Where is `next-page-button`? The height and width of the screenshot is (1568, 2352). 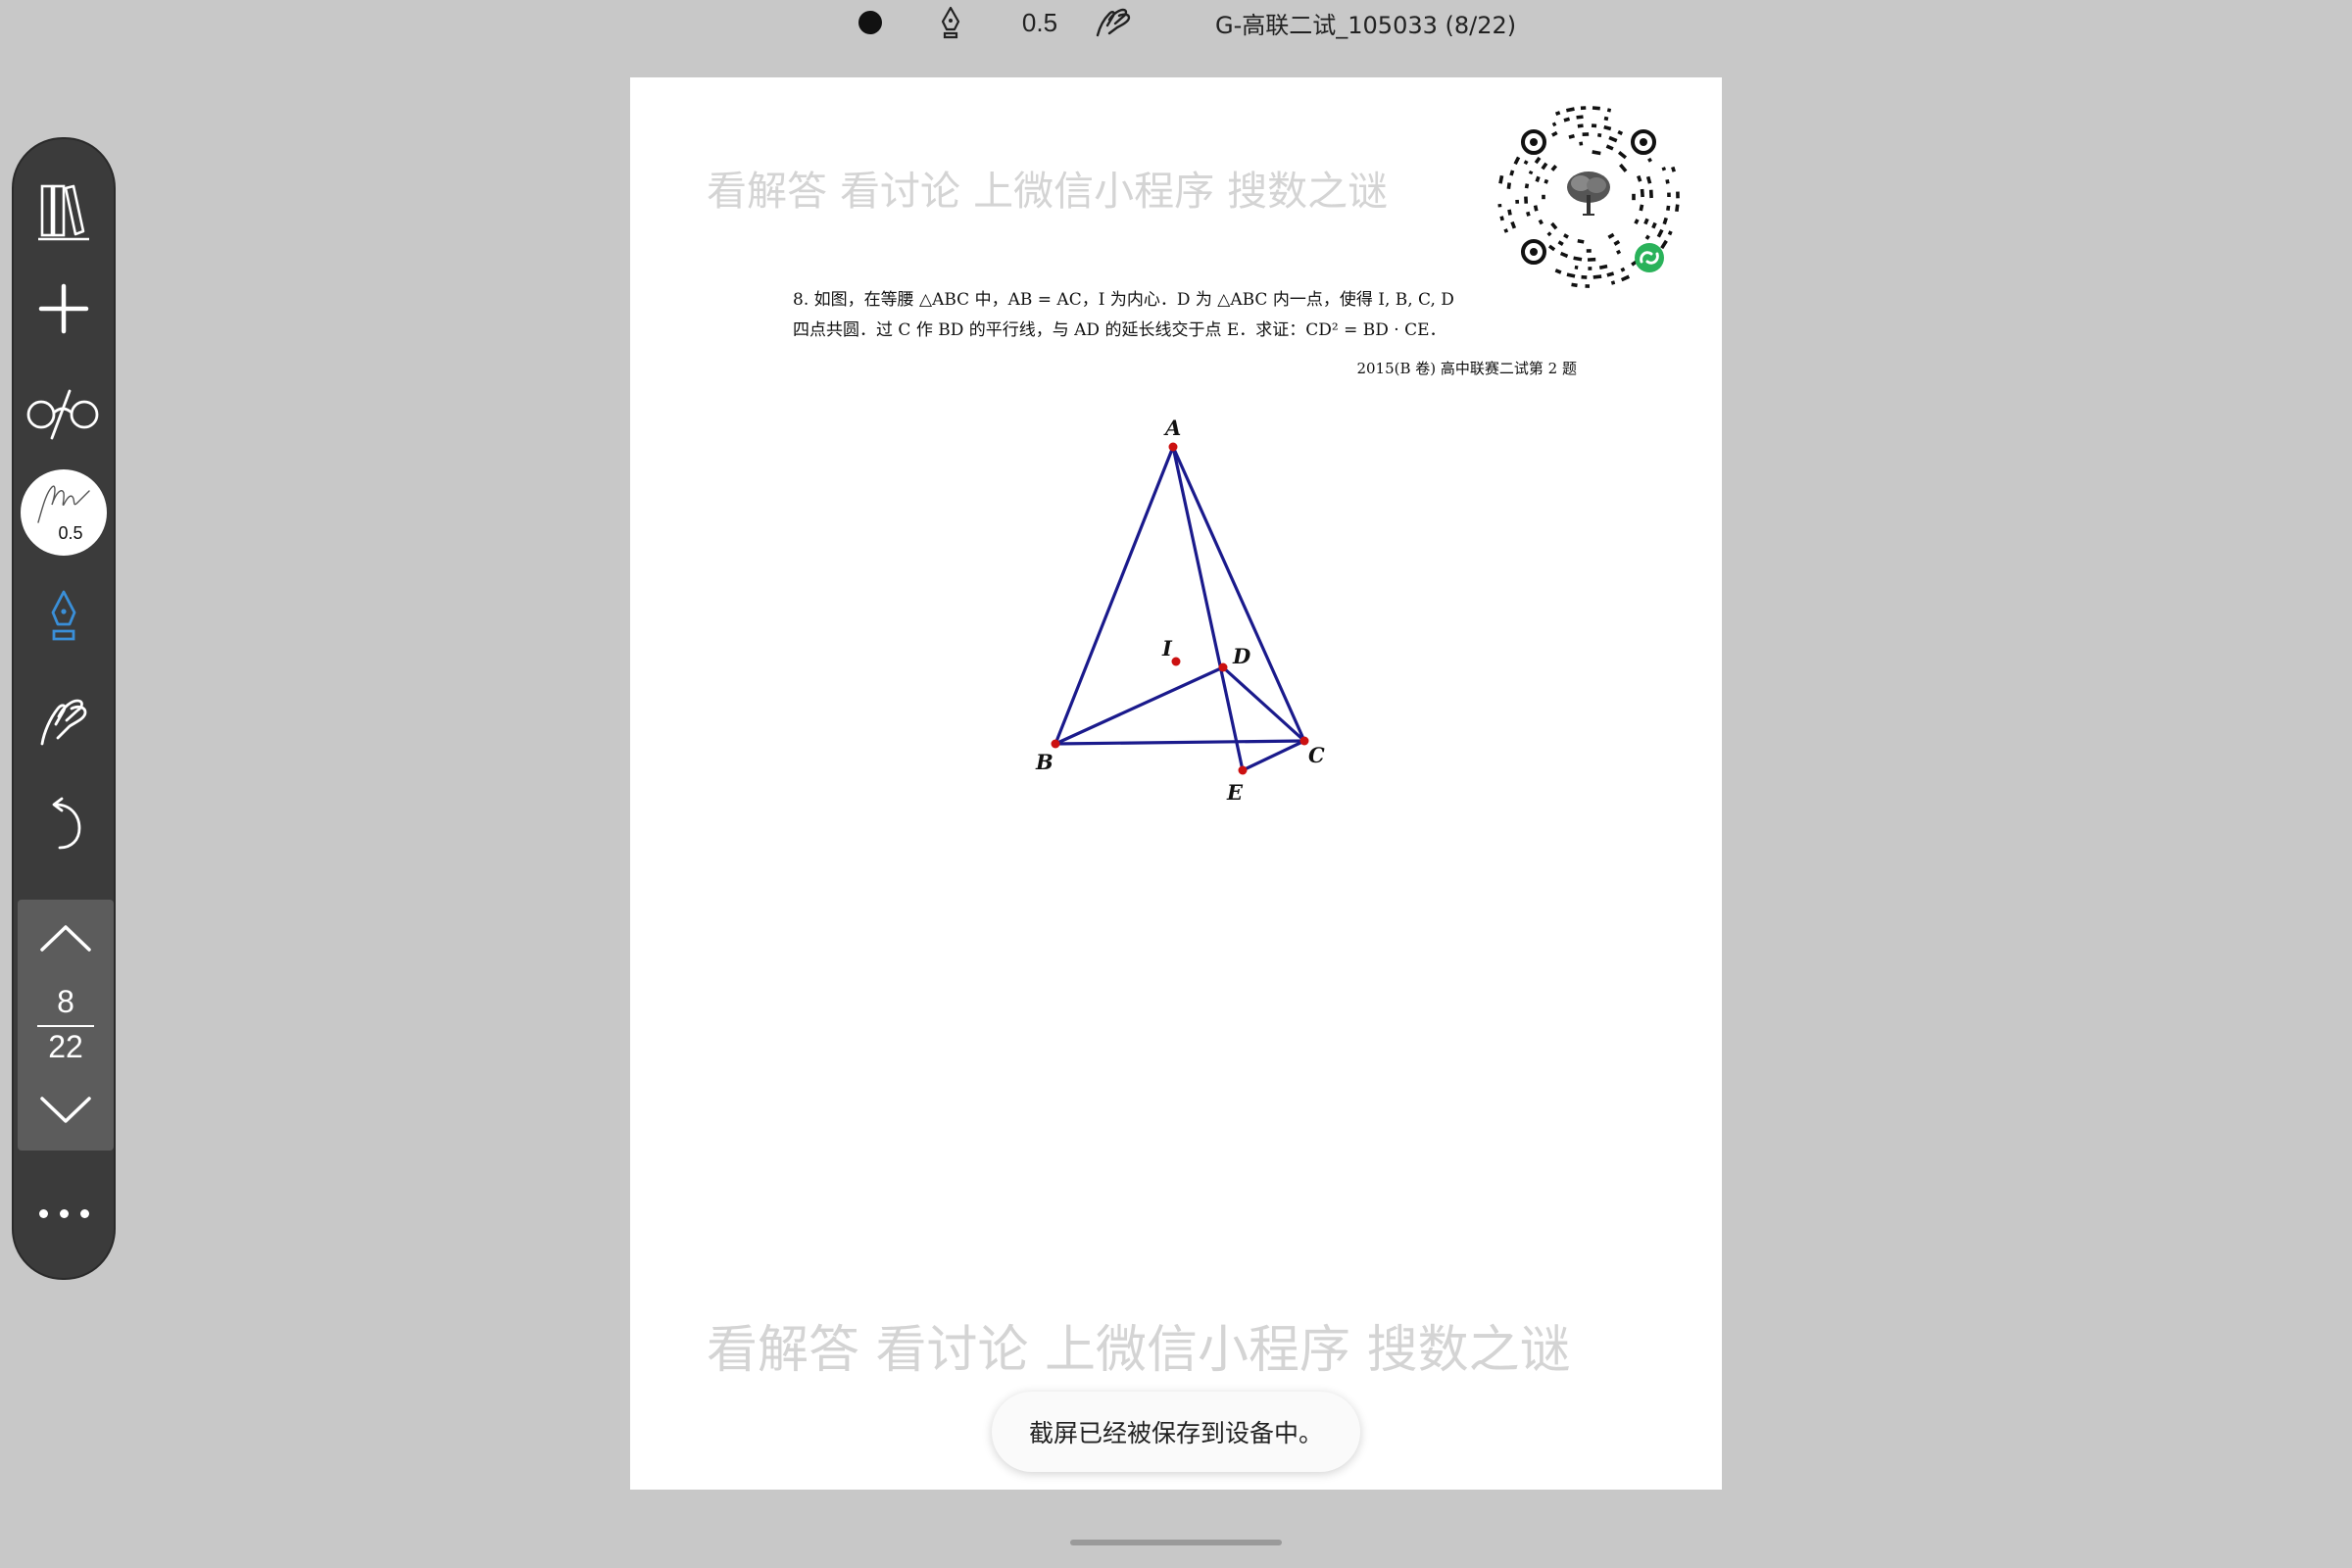
next-page-button is located at coordinates (66, 1110).